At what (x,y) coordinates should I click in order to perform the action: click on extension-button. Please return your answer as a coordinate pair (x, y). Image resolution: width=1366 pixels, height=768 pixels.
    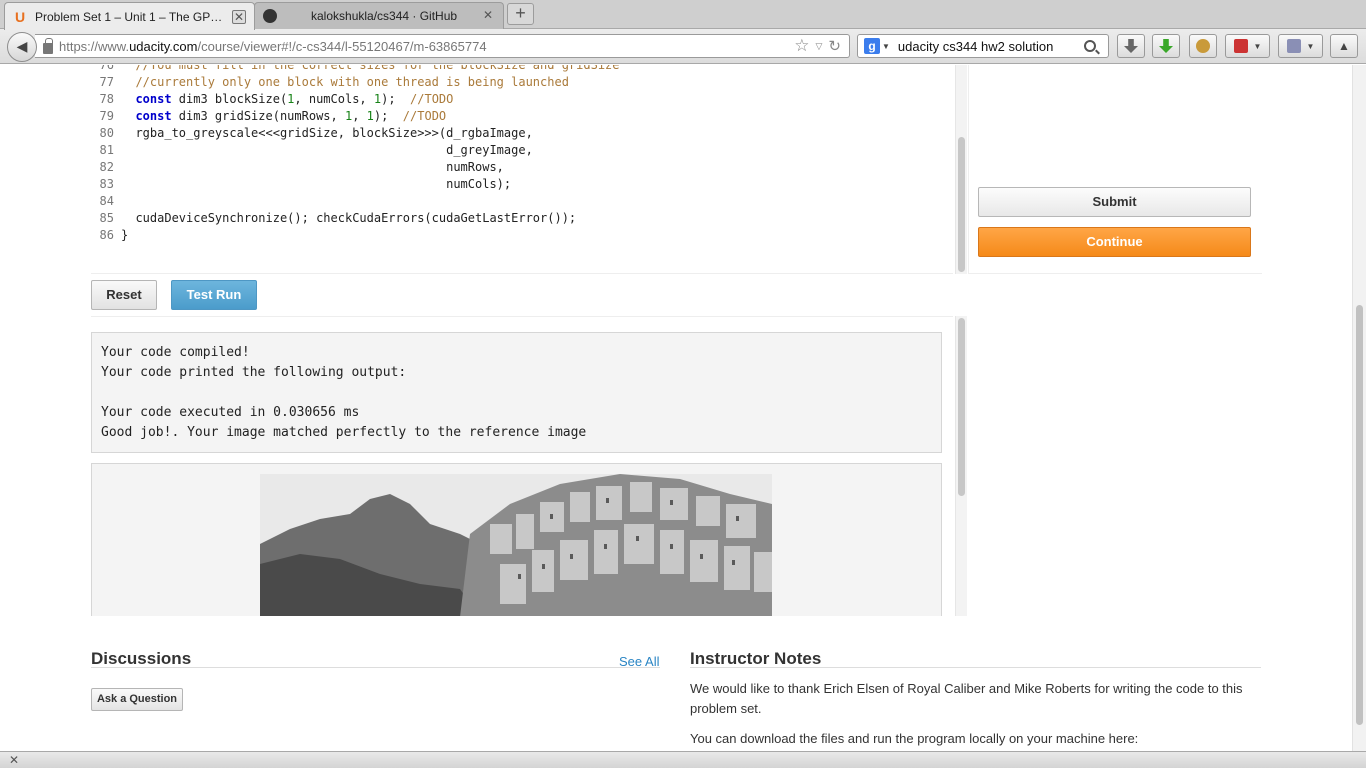
    Looking at the image, I should click on (1203, 46).